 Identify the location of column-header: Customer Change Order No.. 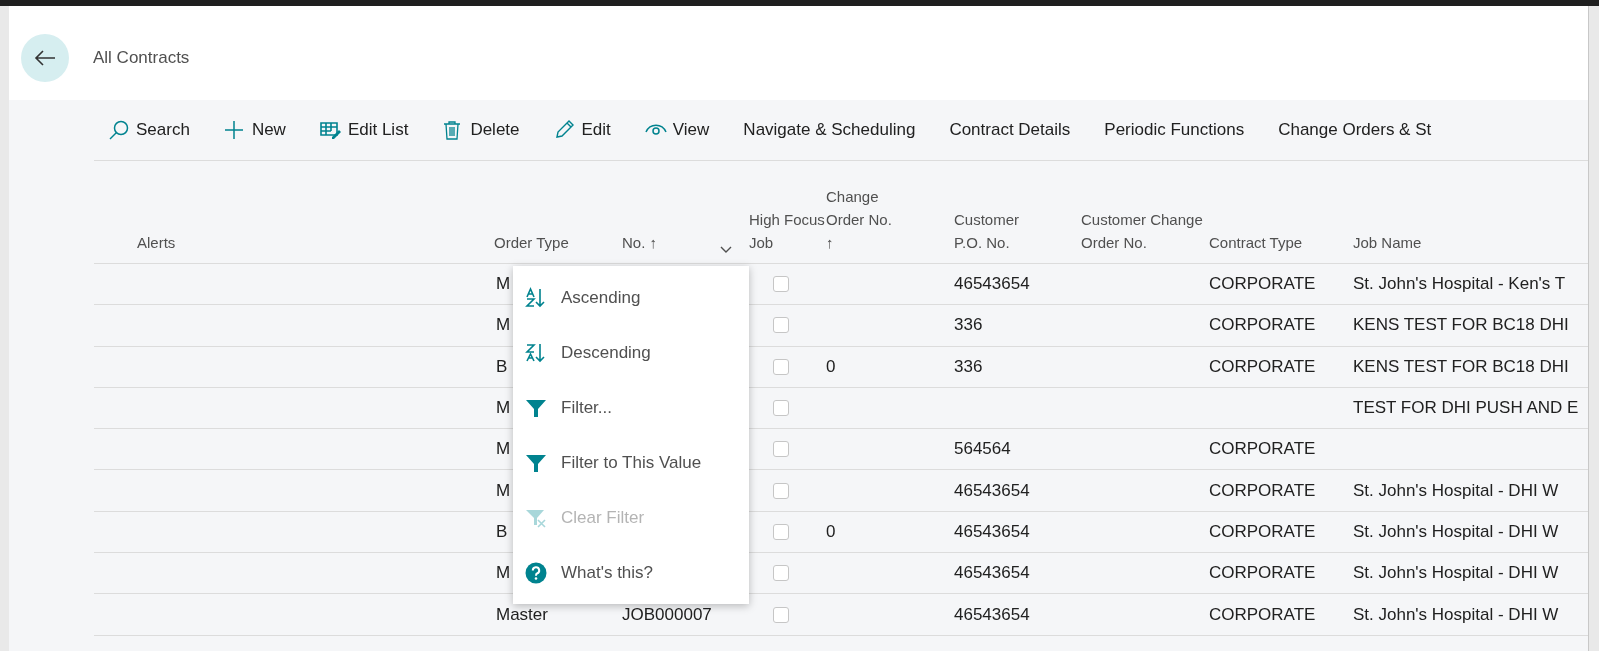
(1145, 231).